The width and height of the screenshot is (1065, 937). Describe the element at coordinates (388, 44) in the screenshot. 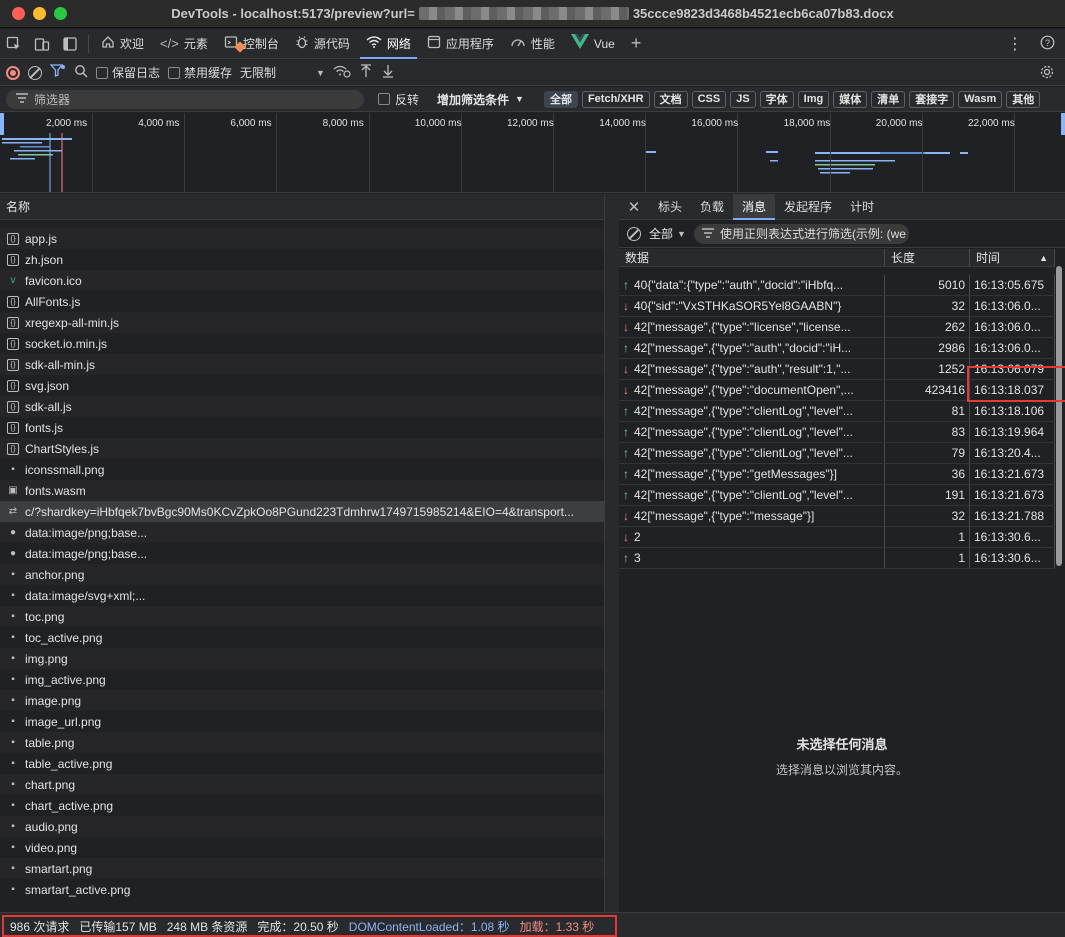

I see `tab-network: 网络` at that location.